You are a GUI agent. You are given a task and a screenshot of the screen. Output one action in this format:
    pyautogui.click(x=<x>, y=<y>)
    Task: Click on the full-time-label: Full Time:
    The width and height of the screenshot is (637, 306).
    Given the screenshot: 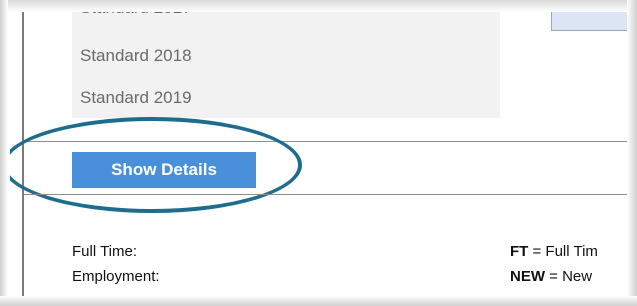 What is the action you would take?
    pyautogui.click(x=105, y=251)
    